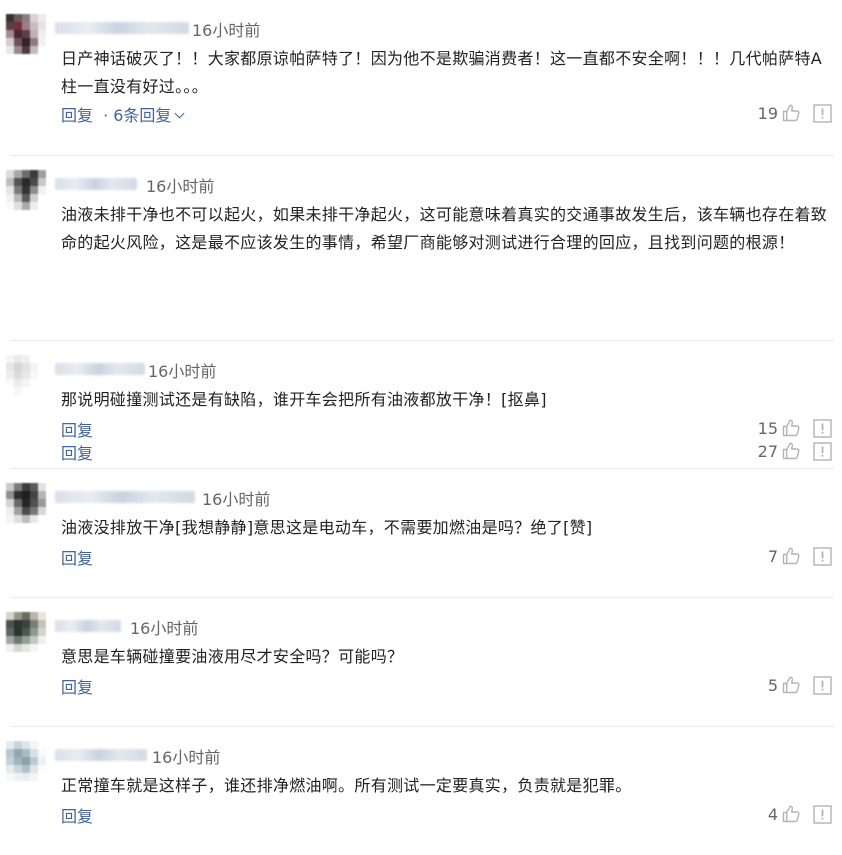 This screenshot has width=842, height=855. I want to click on view-replies-button: · 6条回复, so click(141, 115).